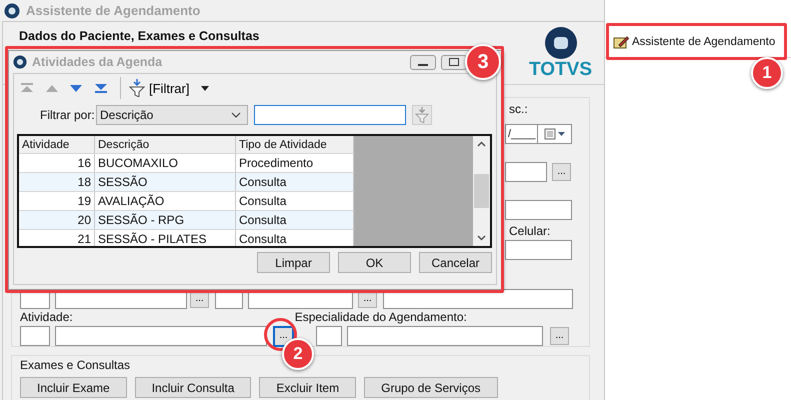 The height and width of the screenshot is (400, 791). What do you see at coordinates (57, 201) in the screenshot?
I see `table-cell: 19` at bounding box center [57, 201].